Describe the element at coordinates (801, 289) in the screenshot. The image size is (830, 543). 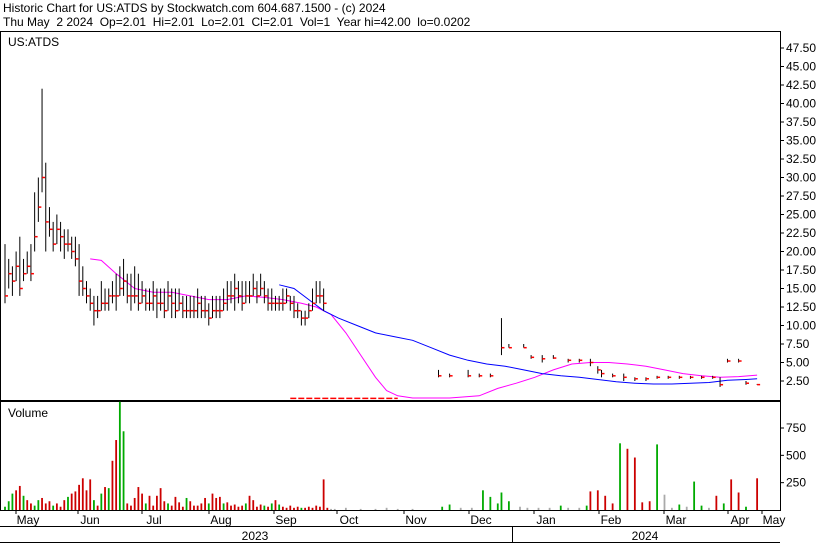
I see `price-tick-label: 15.00` at that location.